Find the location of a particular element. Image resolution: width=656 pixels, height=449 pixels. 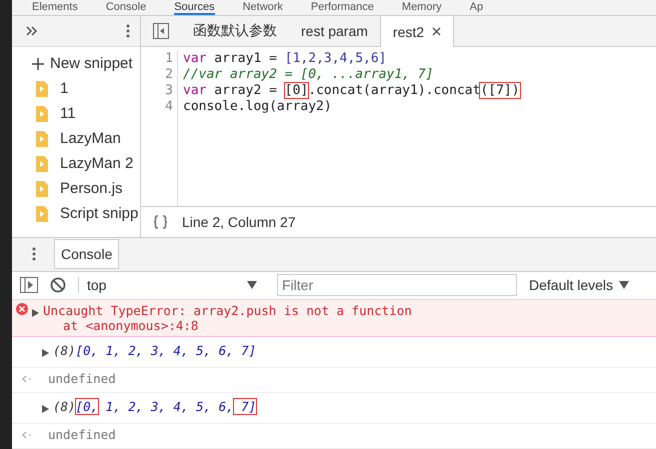

snippet-item: Person.js is located at coordinates (76, 189).